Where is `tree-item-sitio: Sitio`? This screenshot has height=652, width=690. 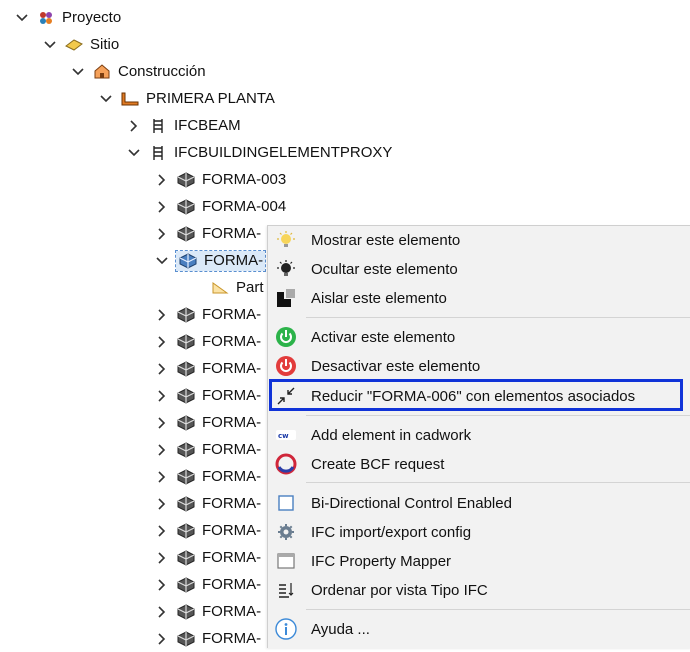 tree-item-sitio: Sitio is located at coordinates (80, 44).